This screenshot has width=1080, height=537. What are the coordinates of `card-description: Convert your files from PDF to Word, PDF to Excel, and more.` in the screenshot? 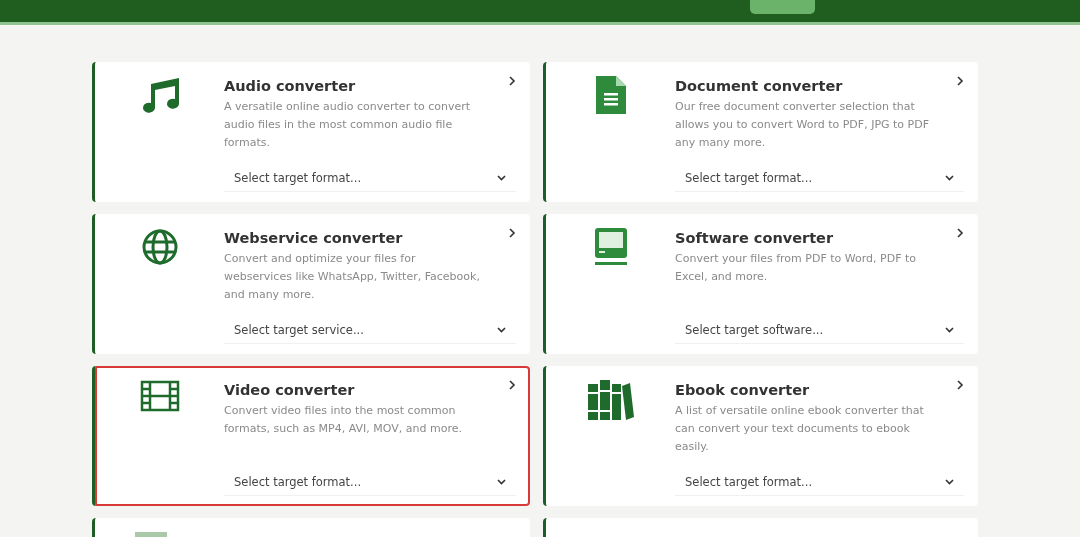 It's located at (796, 267).